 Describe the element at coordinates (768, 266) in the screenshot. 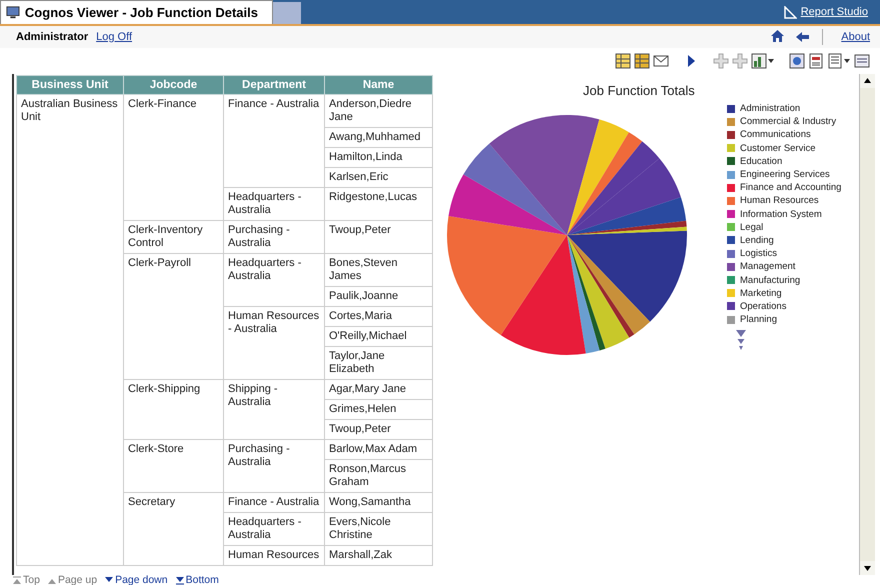

I see `legend-label: Management` at that location.